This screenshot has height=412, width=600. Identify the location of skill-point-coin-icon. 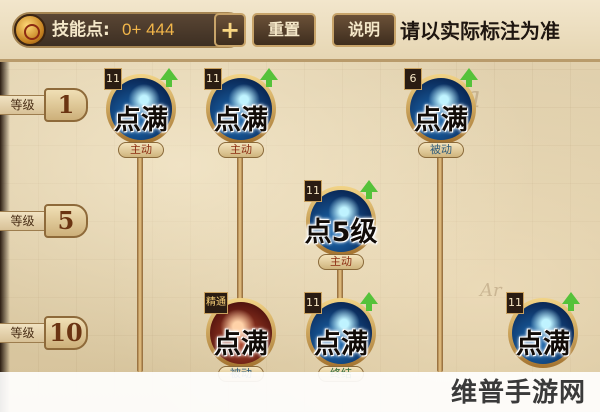
(30, 30).